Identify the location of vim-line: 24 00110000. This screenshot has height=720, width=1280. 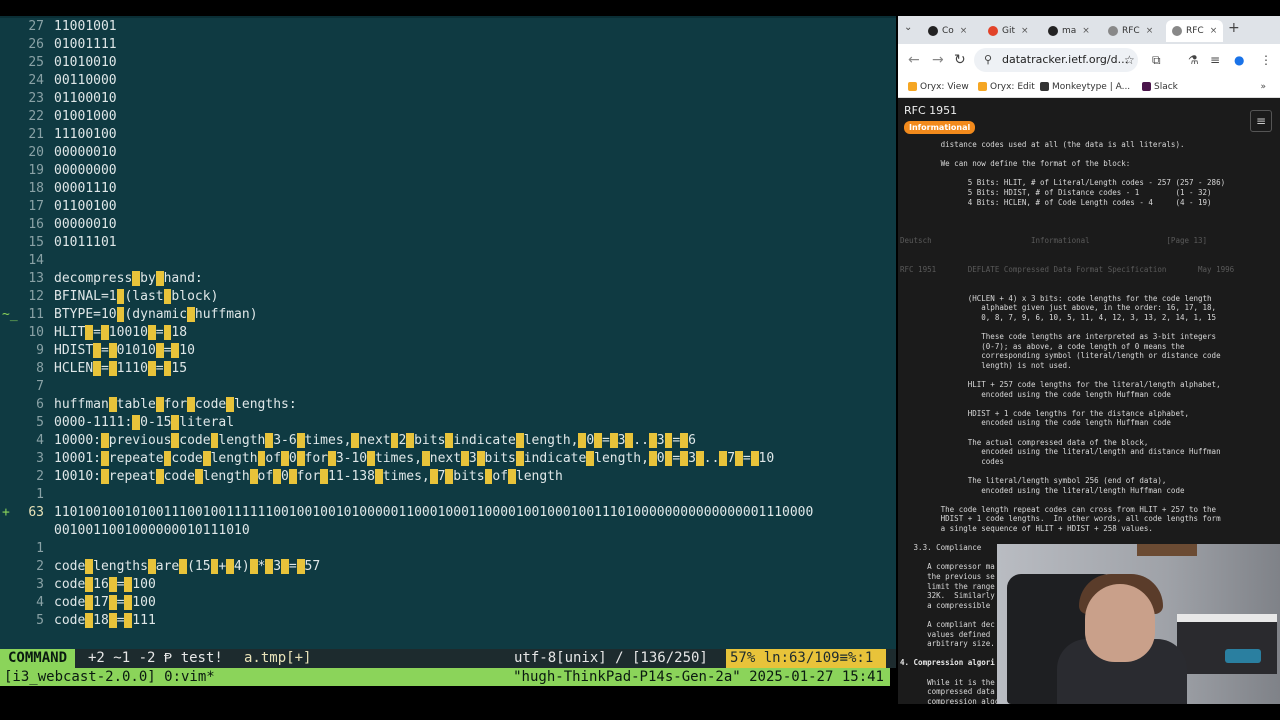
(448, 81).